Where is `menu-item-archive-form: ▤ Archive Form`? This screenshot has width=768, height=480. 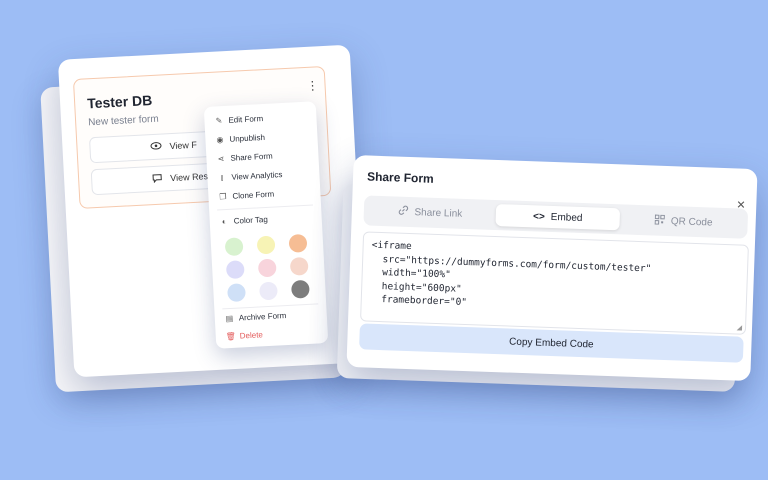 menu-item-archive-form: ▤ Archive Form is located at coordinates (256, 317).